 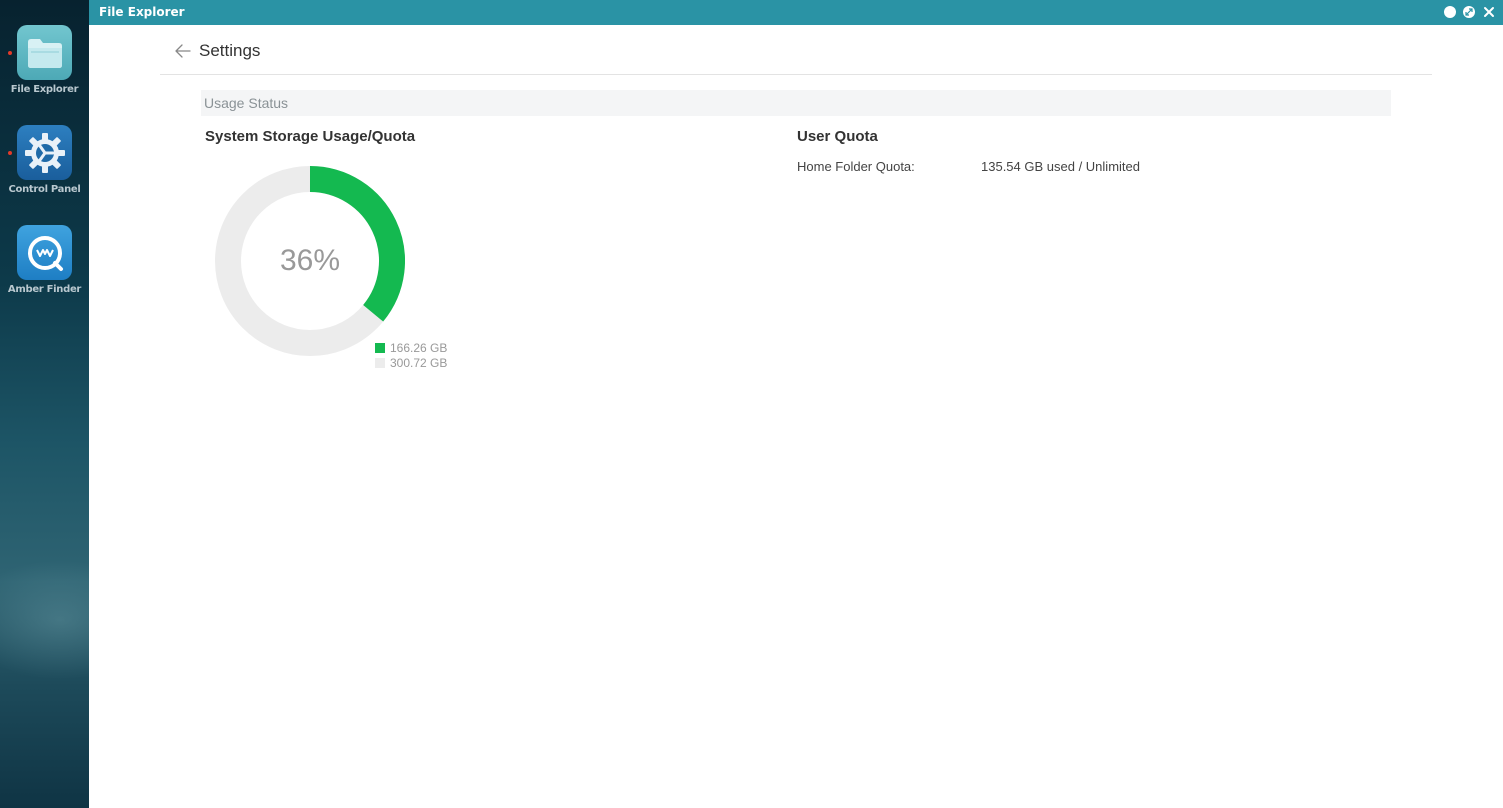 What do you see at coordinates (44, 289) in the screenshot?
I see `app-label: Amber Finder` at bounding box center [44, 289].